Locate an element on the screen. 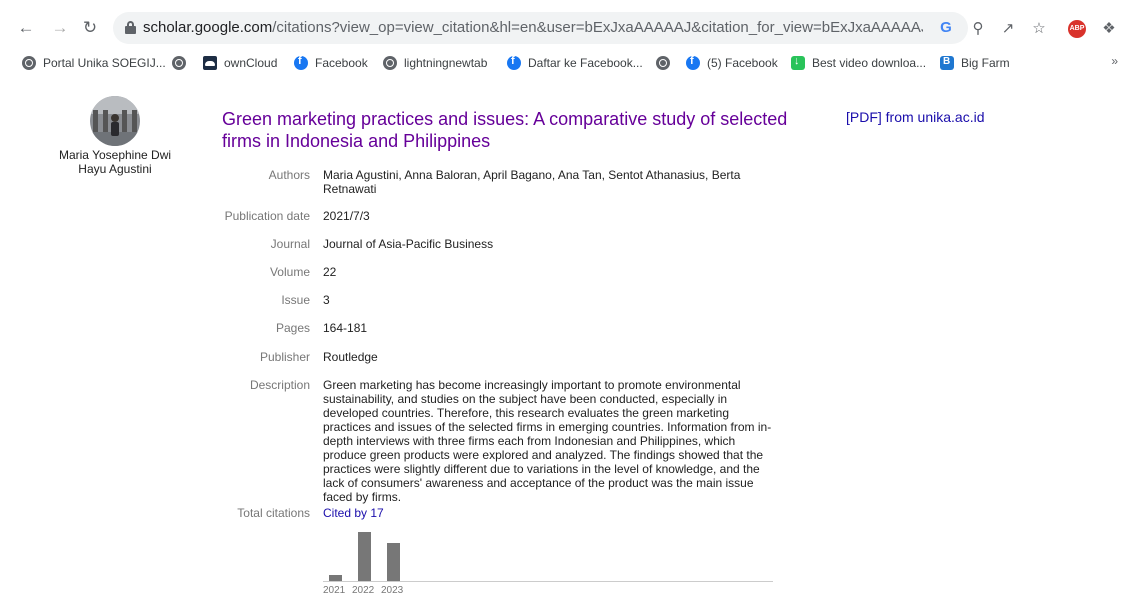 The width and height of the screenshot is (1124, 596). issue-value: 3 is located at coordinates (326, 300).